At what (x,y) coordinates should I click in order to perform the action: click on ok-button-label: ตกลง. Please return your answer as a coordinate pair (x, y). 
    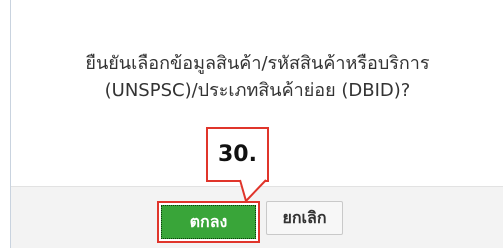
    Looking at the image, I should click on (208, 222).